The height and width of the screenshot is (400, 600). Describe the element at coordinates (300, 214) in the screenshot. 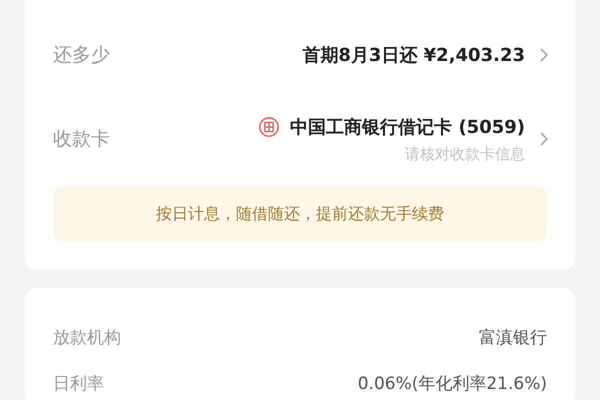

I see `notice-banner: 按日计息，随借随还，提前还款无手续费` at that location.